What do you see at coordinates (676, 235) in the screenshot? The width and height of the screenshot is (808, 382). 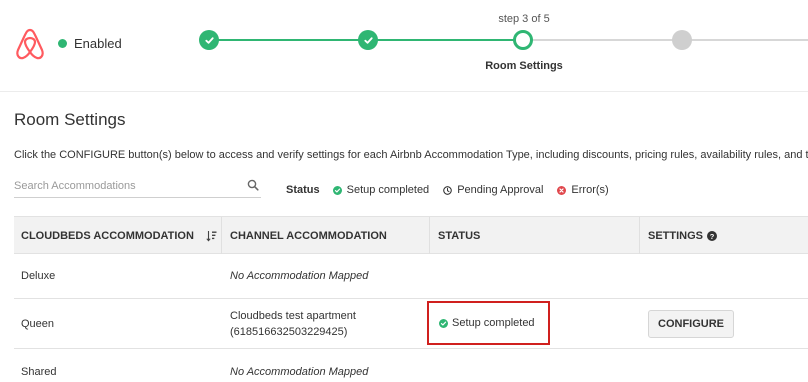 I see `column-header-settings-label: SETTINGS` at bounding box center [676, 235].